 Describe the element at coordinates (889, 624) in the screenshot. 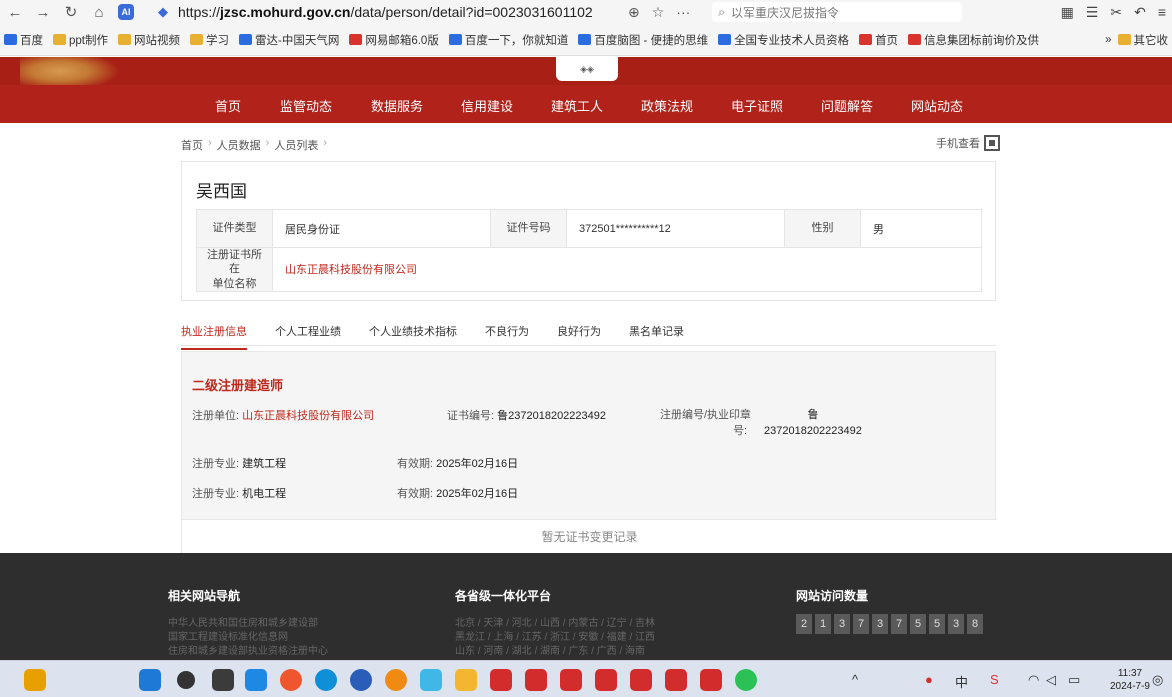

I see `visit-counter: 2 1 3 7 3 7 5 5 3 8` at that location.